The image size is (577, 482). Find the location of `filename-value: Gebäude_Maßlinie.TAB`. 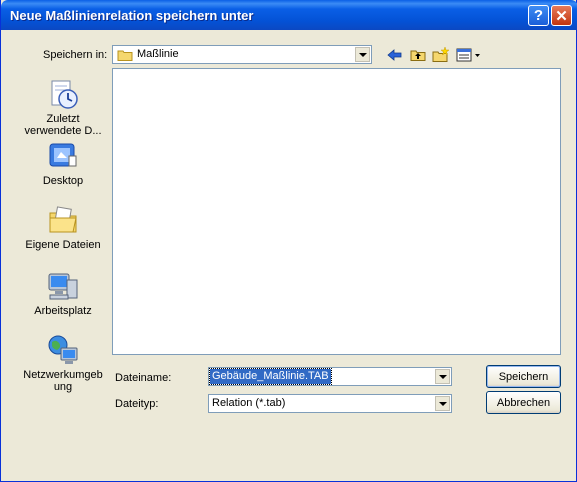

filename-value: Gebäude_Maßlinie.TAB is located at coordinates (270, 376).